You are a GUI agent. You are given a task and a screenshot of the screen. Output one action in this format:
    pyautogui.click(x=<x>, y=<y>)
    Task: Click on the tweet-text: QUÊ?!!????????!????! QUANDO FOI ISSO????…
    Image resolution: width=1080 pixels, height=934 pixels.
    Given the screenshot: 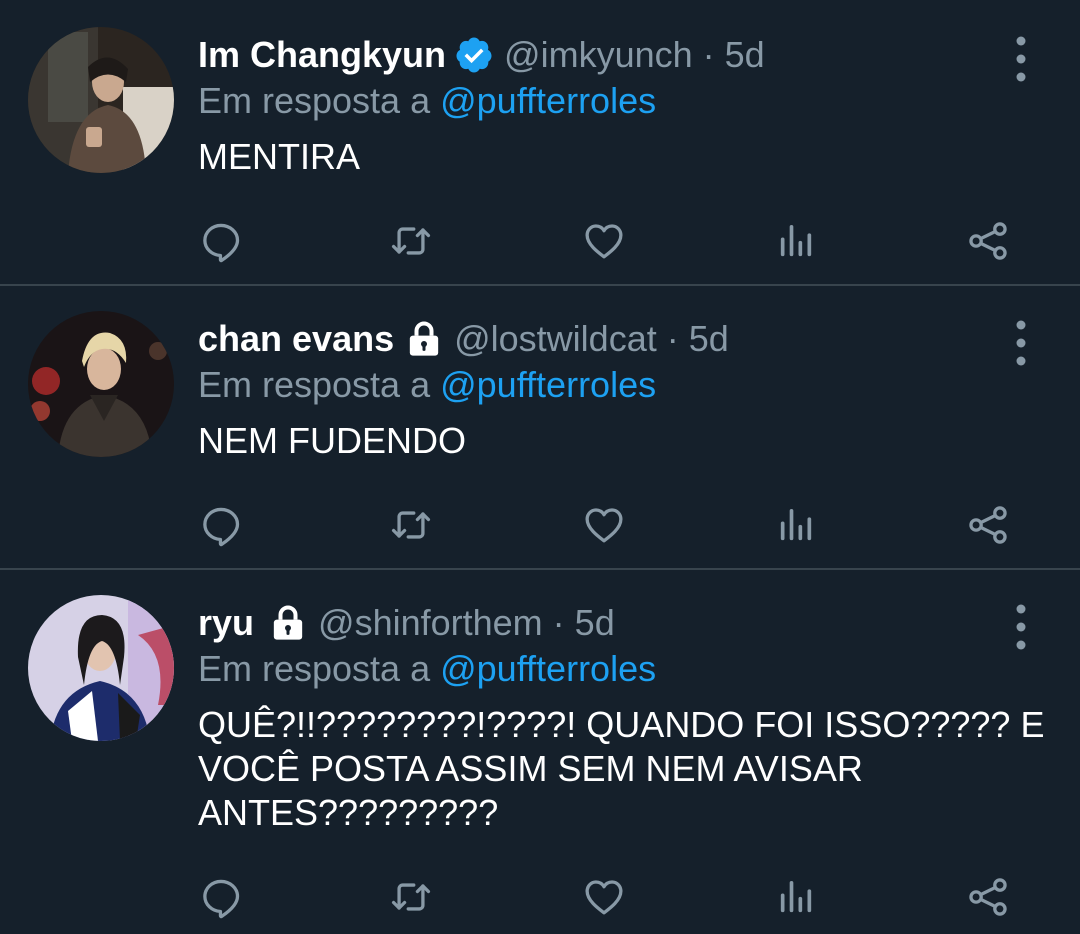 What is the action you would take?
    pyautogui.click(x=623, y=769)
    